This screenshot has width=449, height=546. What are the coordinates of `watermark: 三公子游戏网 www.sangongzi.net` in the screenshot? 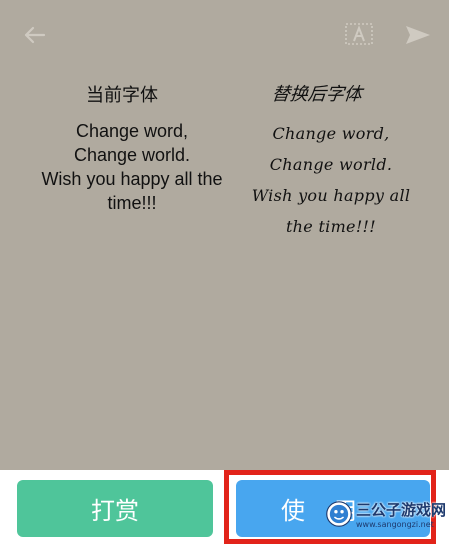 It's located at (386, 514).